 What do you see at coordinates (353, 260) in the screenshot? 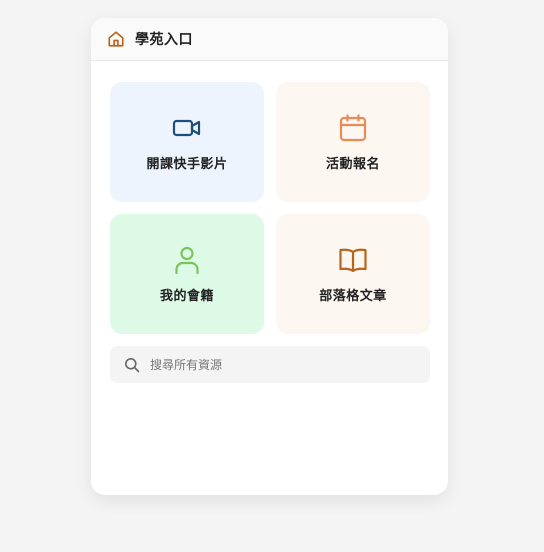
I see `open-book-icon` at bounding box center [353, 260].